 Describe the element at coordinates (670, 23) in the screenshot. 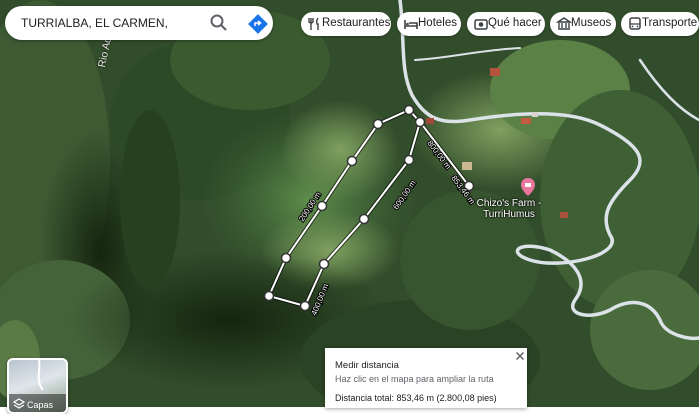

I see `chip-label: Transporte` at that location.